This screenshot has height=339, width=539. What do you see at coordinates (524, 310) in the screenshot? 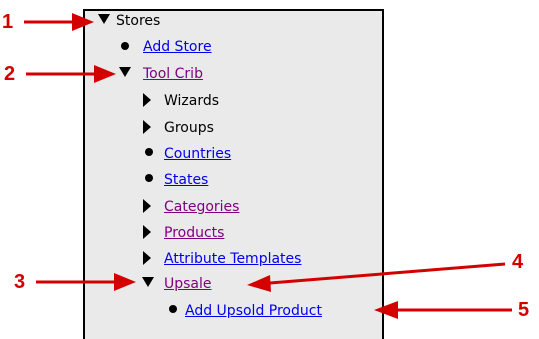
I see `callout-number-5: 5` at bounding box center [524, 310].